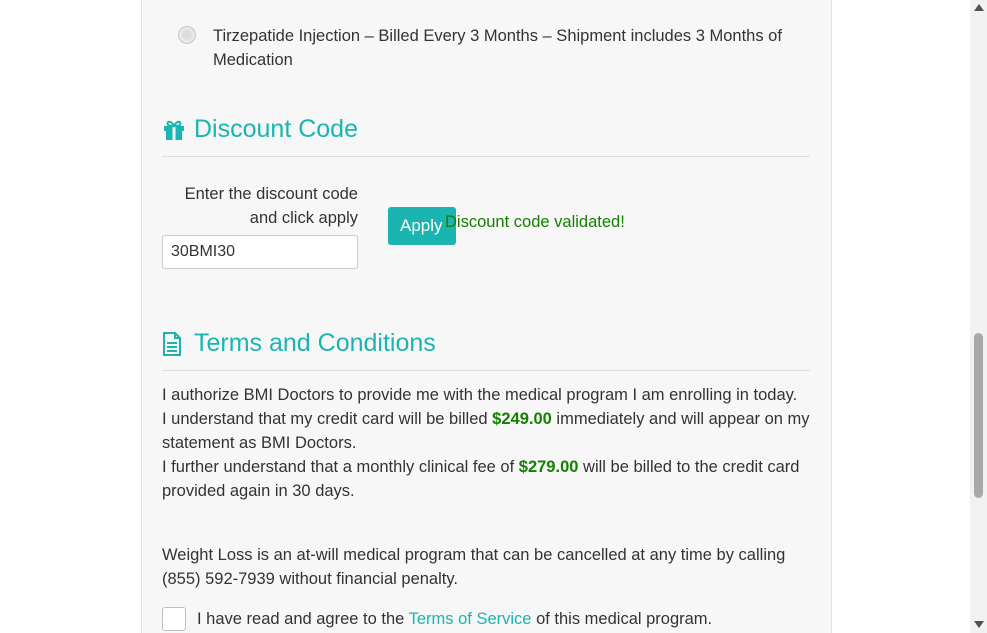 Image resolution: width=987 pixels, height=633 pixels. What do you see at coordinates (271, 206) in the screenshot?
I see `discount-prompt: Enter the discount code and click apply` at bounding box center [271, 206].